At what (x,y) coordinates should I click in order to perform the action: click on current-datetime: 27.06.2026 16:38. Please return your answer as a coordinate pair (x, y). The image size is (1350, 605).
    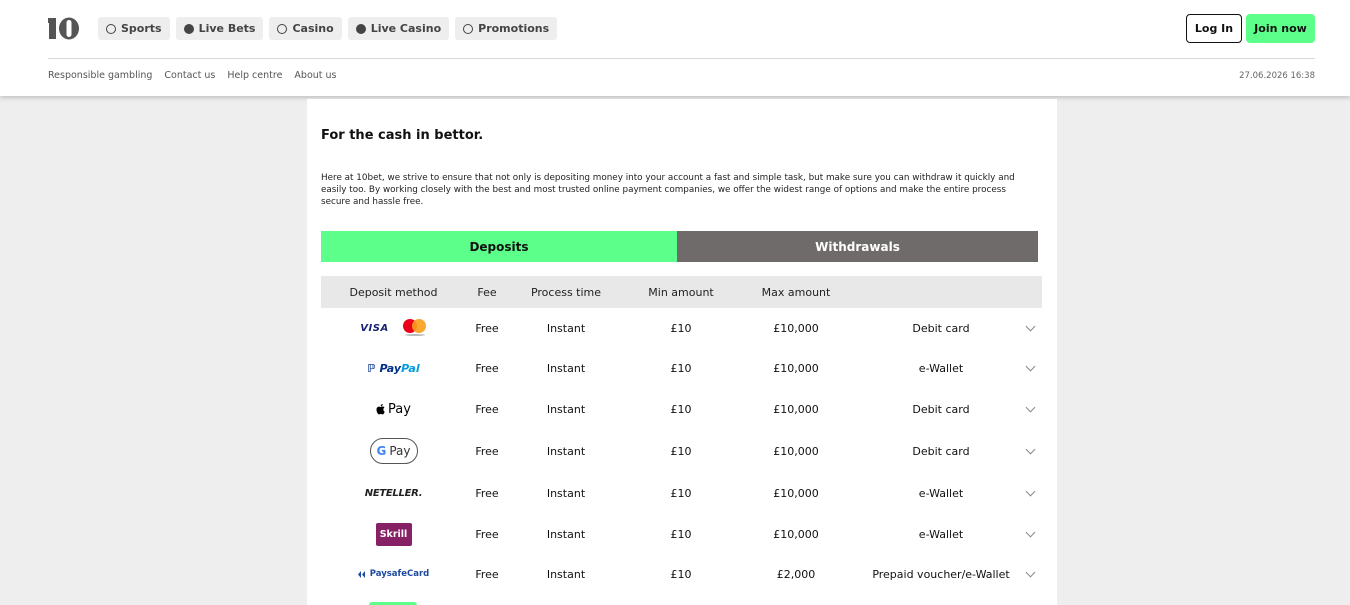
    Looking at the image, I should click on (1277, 76).